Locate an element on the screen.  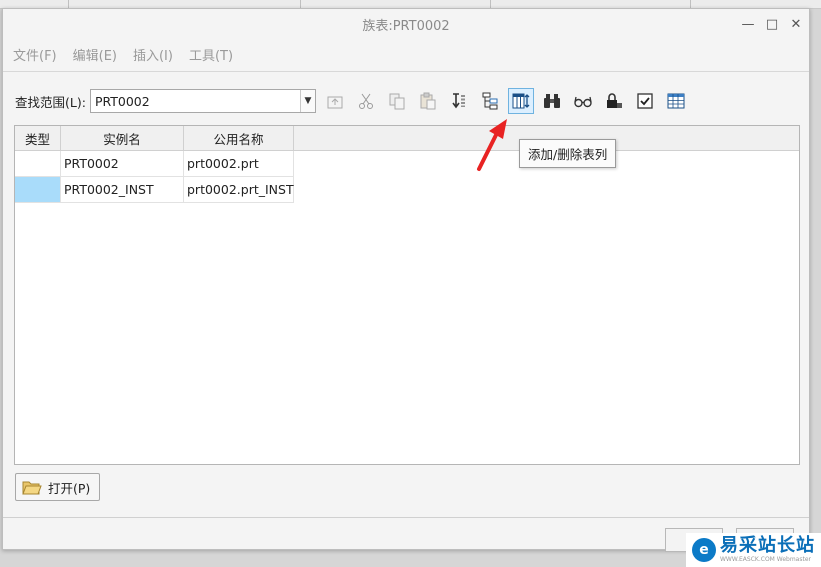
minimize-icon: — is located at coordinates (748, 24).